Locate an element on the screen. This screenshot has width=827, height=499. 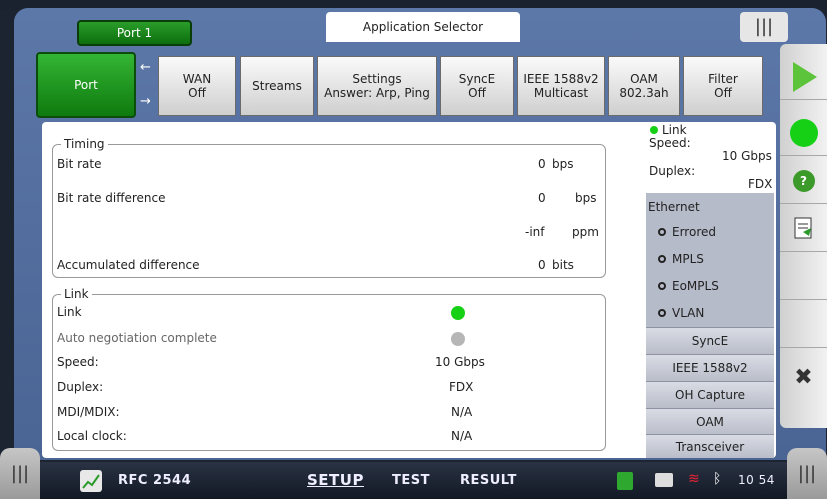
tab-navigation-arrows: ← → is located at coordinates (147, 86).